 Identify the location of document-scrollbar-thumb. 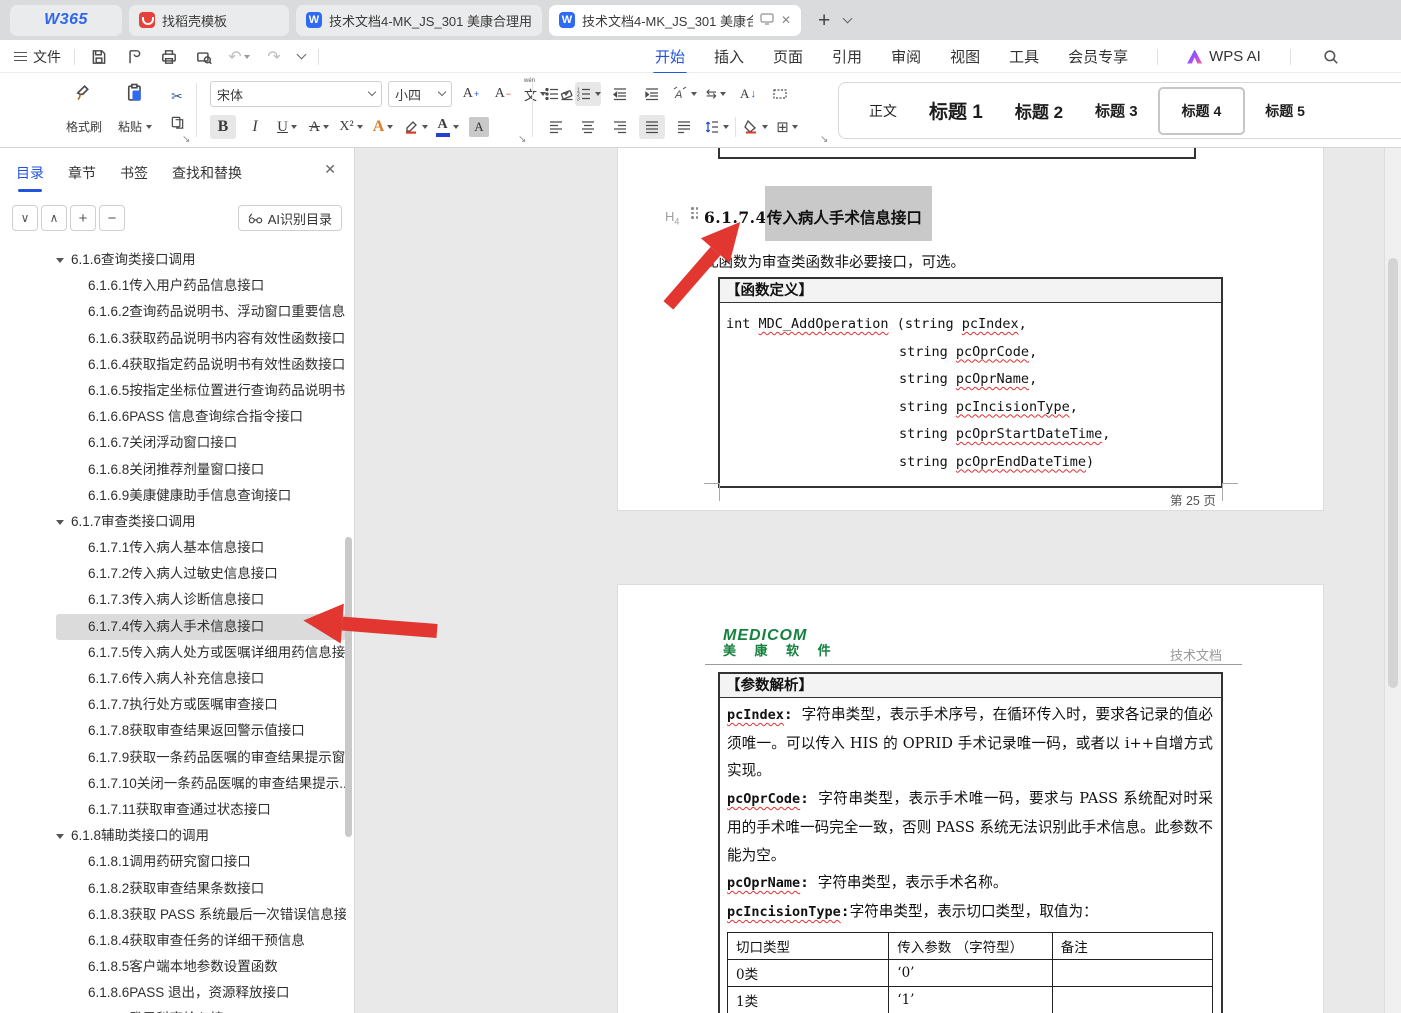
(1393, 473).